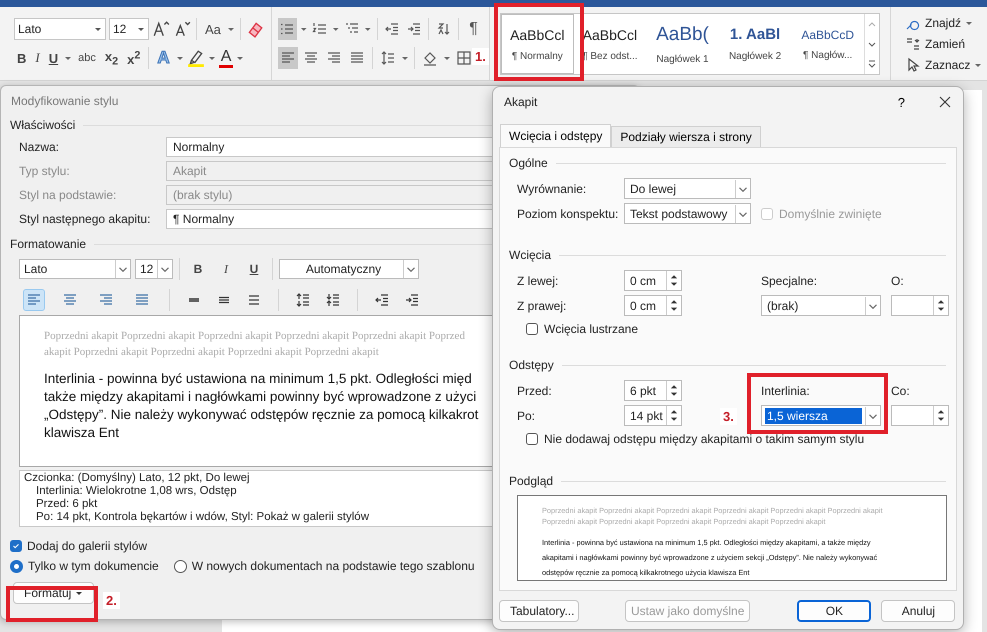  What do you see at coordinates (87, 58) in the screenshot?
I see `strike-button: abc` at bounding box center [87, 58].